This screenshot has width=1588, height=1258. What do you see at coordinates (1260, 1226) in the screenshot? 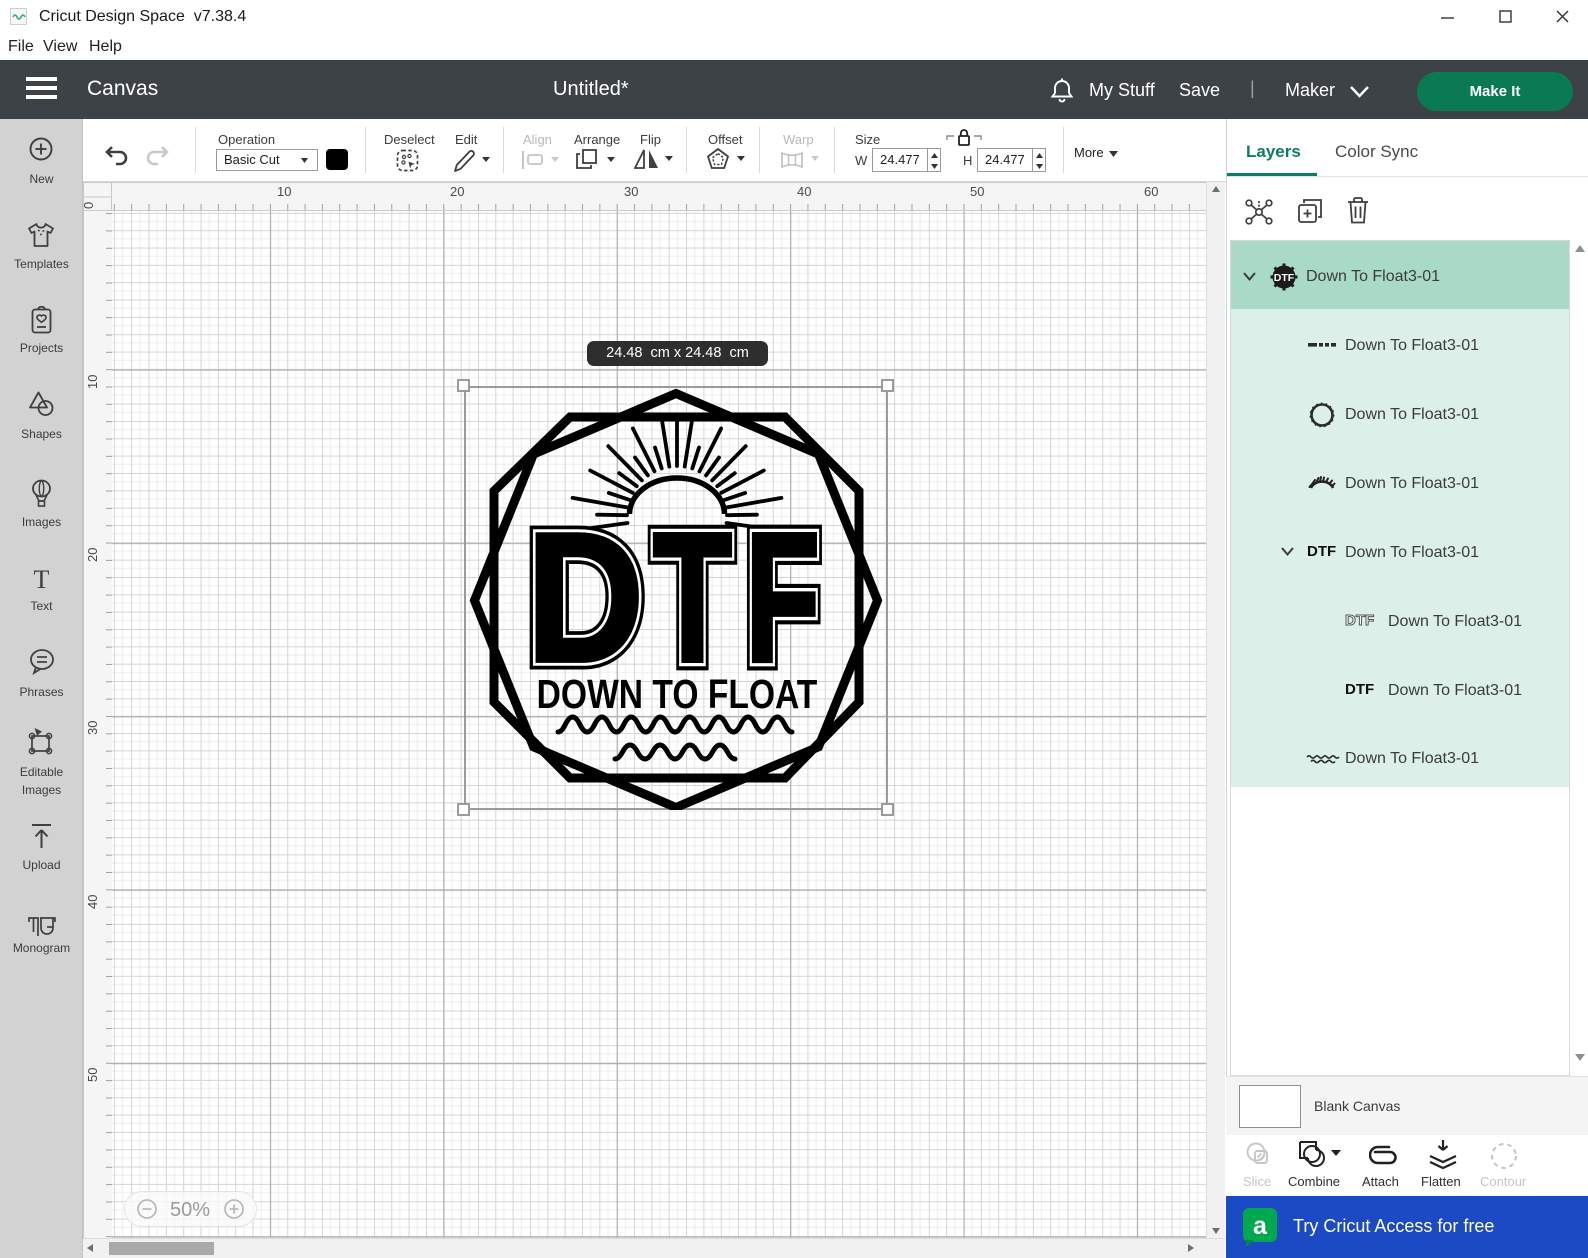
I see `svg-text: a` at bounding box center [1260, 1226].